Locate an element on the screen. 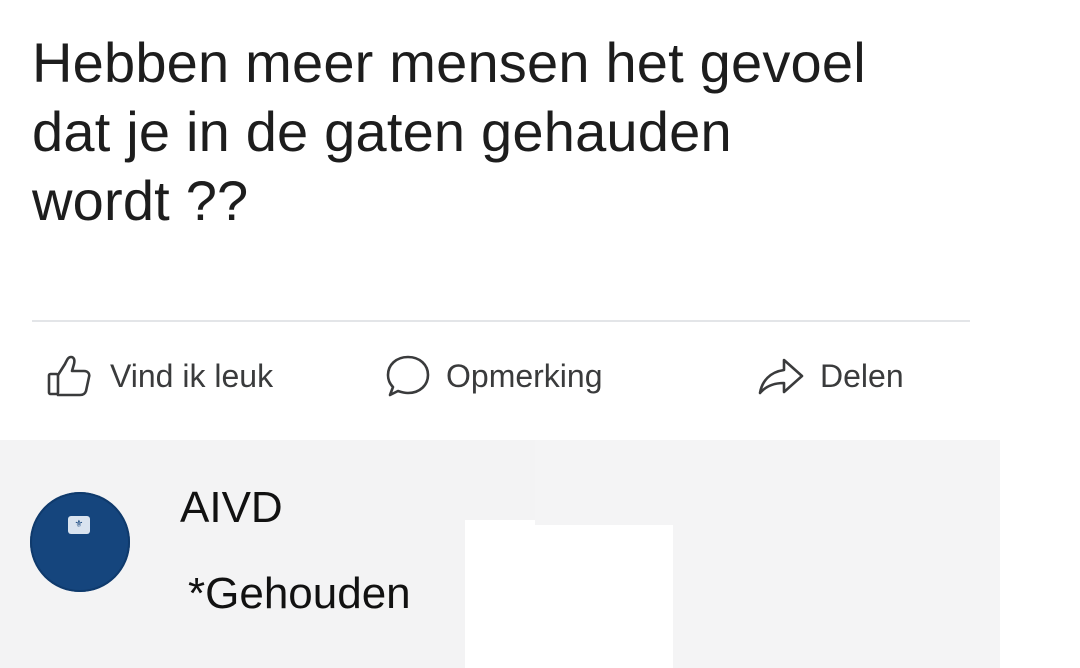  action-bar-divider is located at coordinates (501, 321).